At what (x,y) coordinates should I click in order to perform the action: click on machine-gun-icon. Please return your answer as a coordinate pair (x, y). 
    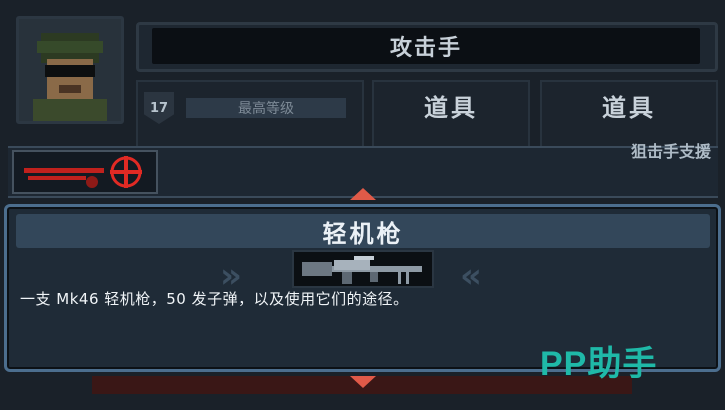
    Looking at the image, I should click on (362, 270).